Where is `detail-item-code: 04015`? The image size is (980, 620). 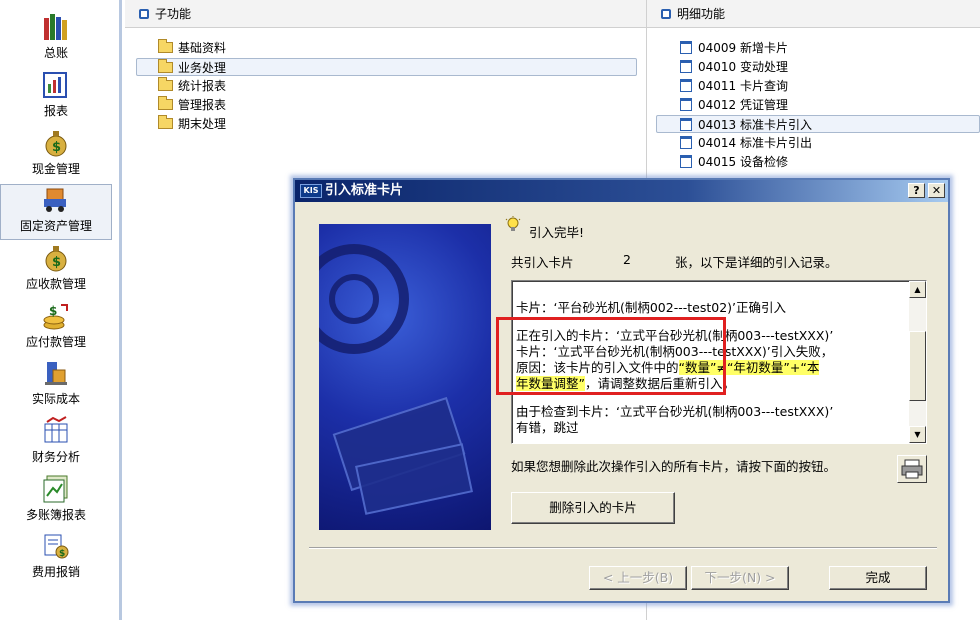 detail-item-code: 04015 is located at coordinates (717, 162).